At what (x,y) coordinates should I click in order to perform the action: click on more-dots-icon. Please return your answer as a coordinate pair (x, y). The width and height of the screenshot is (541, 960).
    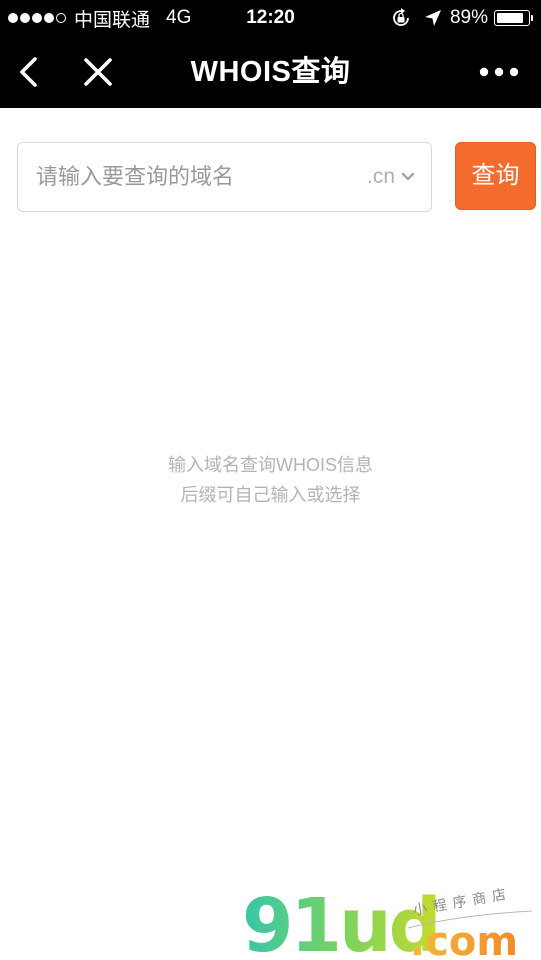
    Looking at the image, I should click on (499, 72).